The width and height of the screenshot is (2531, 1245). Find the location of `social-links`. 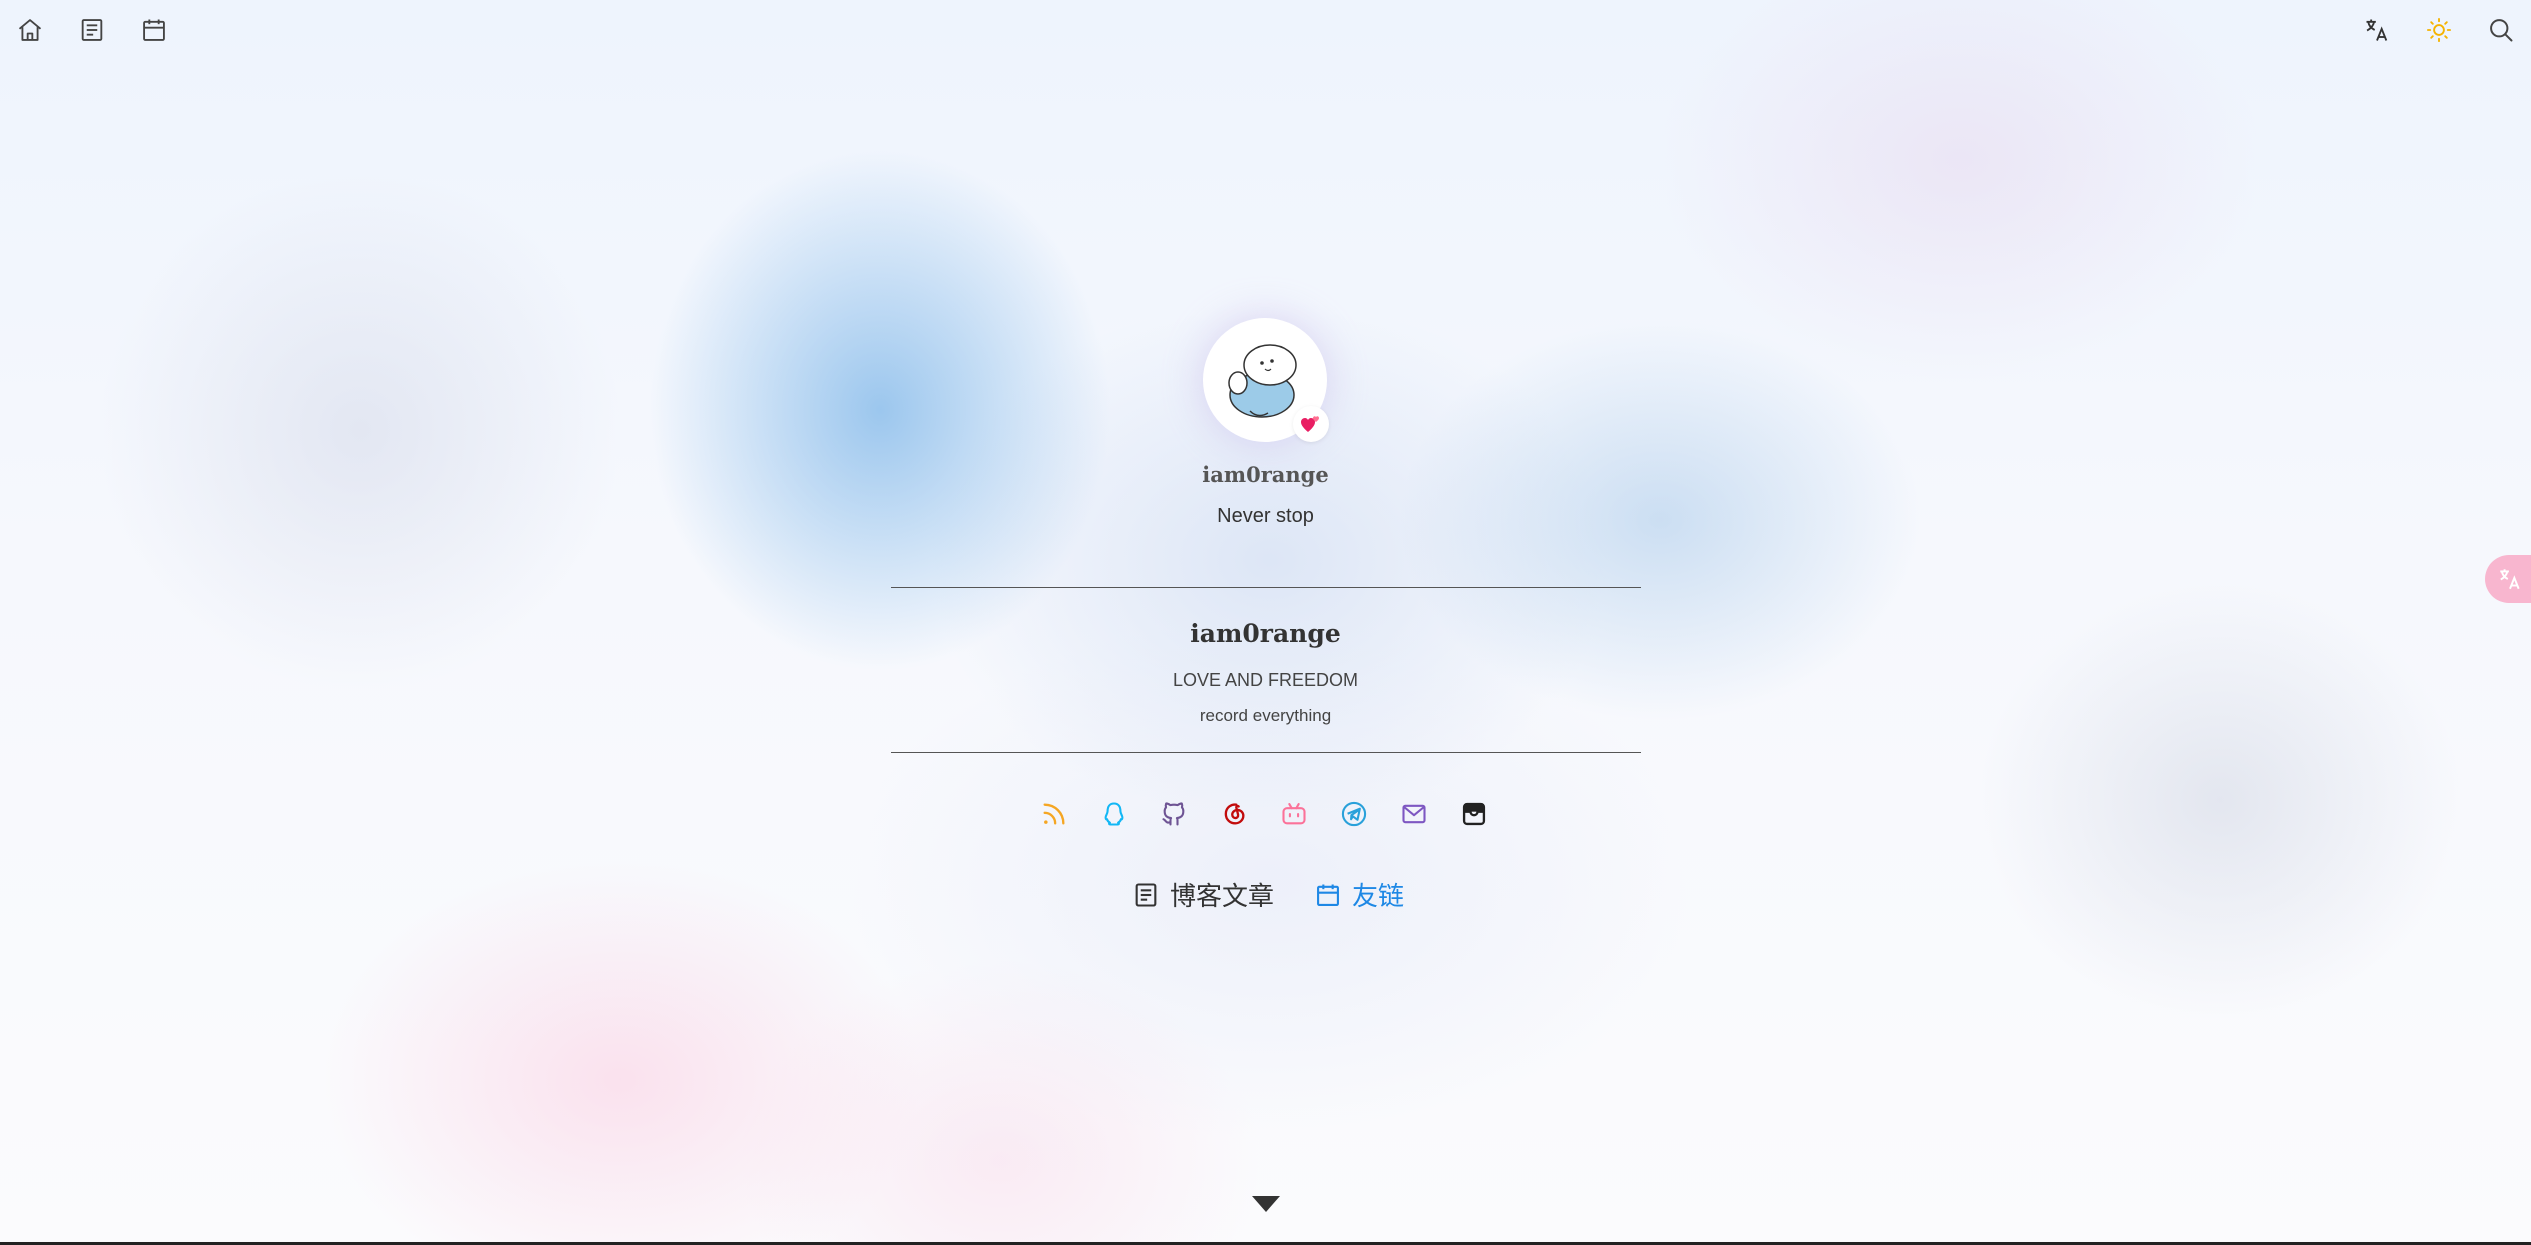

social-links is located at coordinates (1264, 814).